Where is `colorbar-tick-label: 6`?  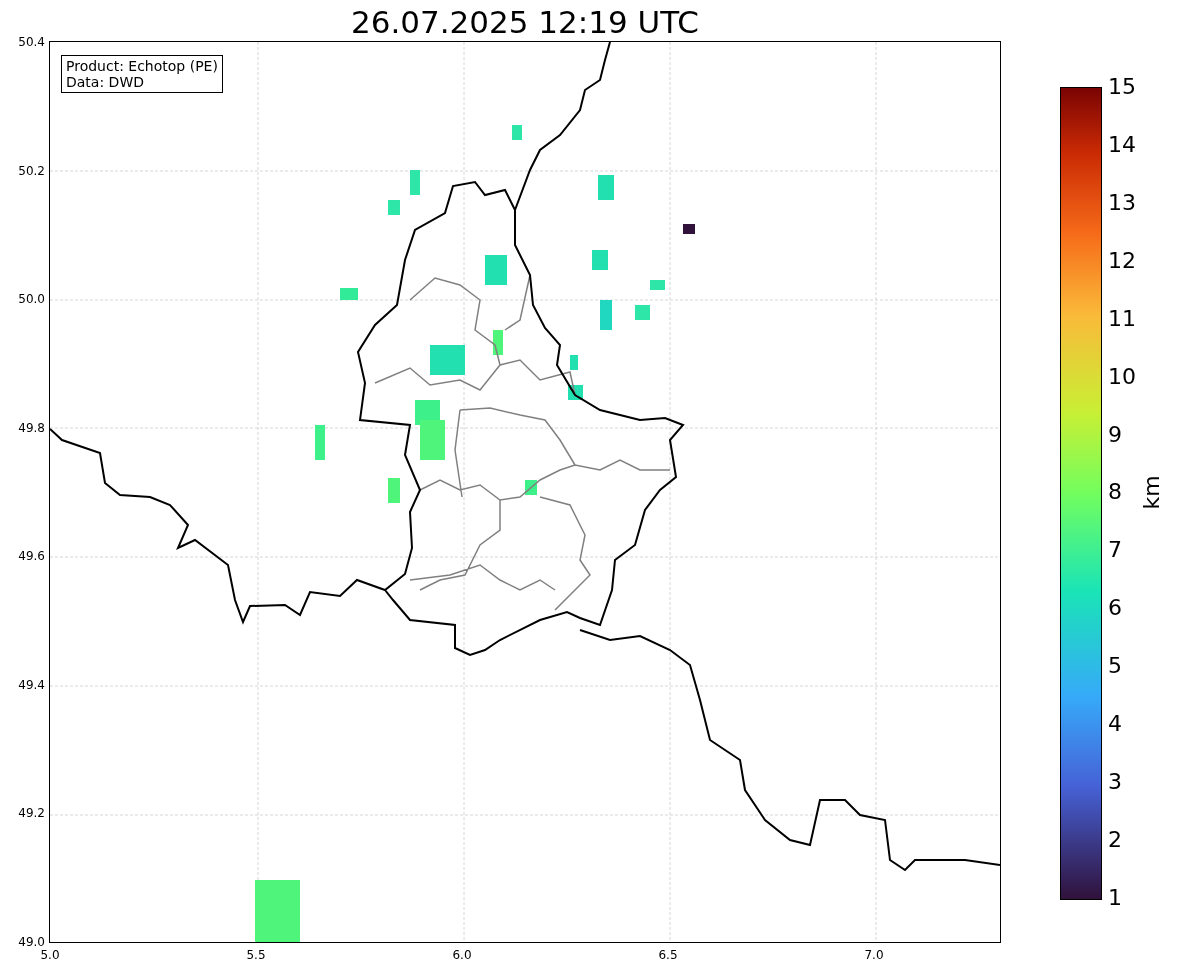 colorbar-tick-label: 6 is located at coordinates (1115, 608).